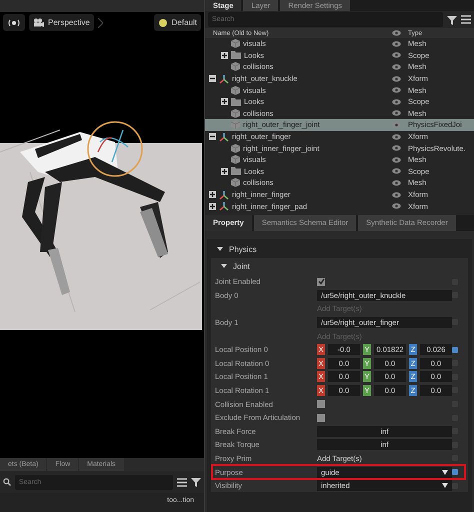 The height and width of the screenshot is (512, 474). Describe the element at coordinates (7, 482) in the screenshot. I see `search-icon` at that location.